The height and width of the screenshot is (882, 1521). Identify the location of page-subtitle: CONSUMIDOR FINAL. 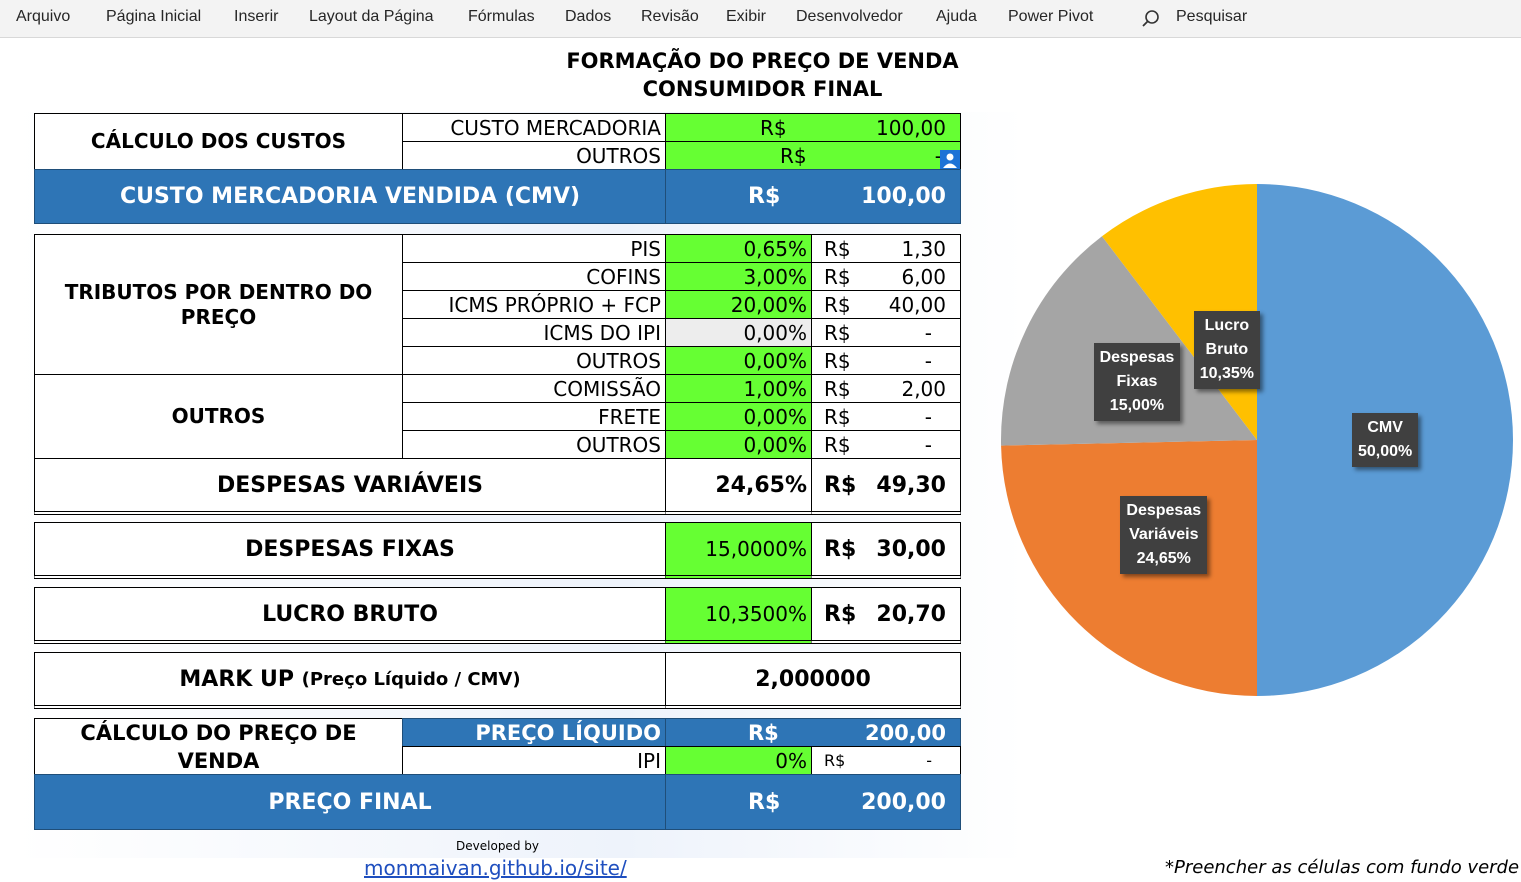
(762, 89).